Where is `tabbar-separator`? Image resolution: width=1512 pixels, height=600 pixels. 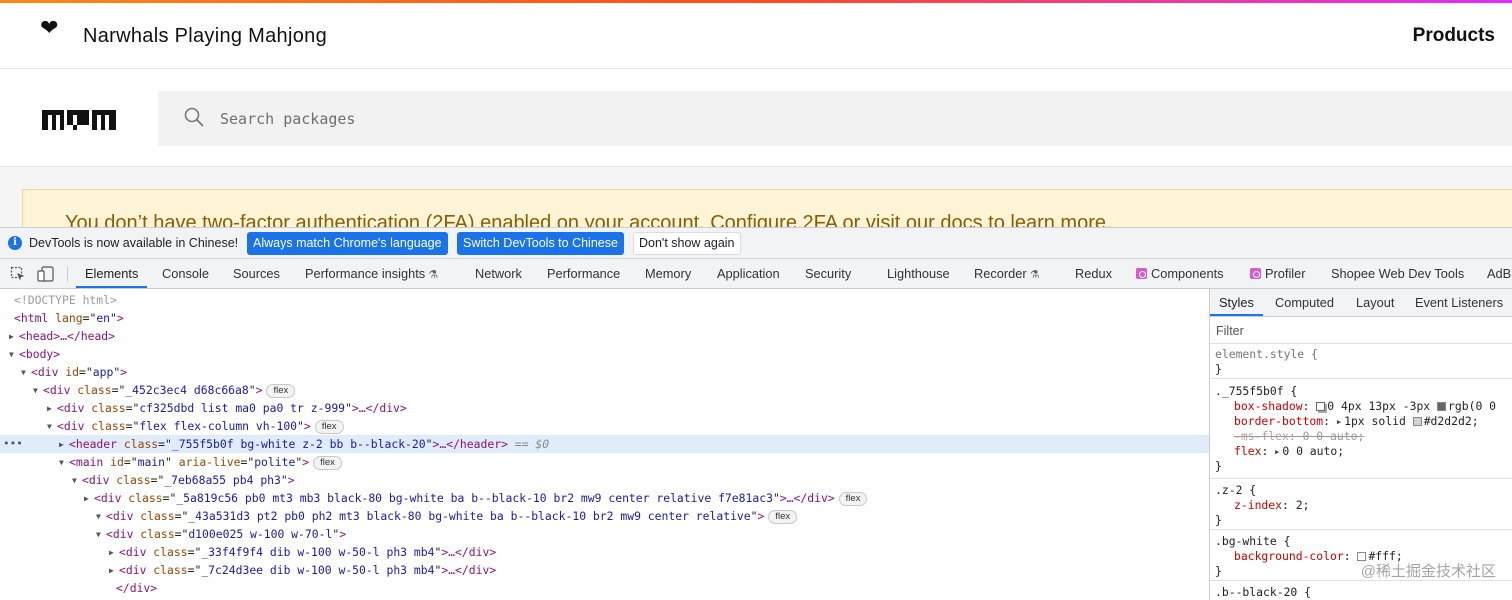
tabbar-separator is located at coordinates (67, 274).